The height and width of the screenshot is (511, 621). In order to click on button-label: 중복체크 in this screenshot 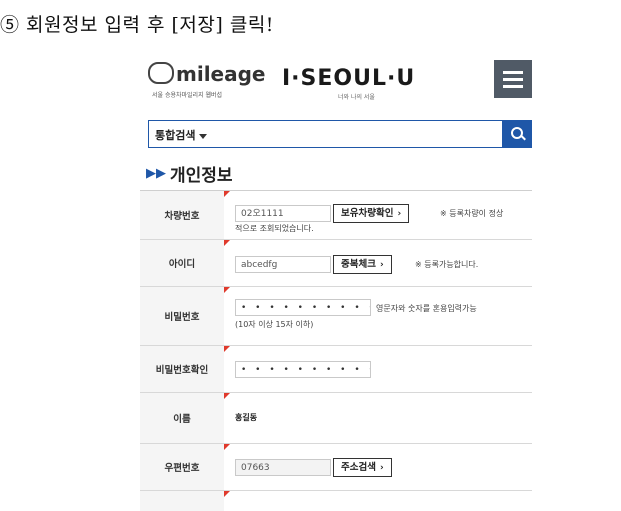, I will do `click(358, 264)`.